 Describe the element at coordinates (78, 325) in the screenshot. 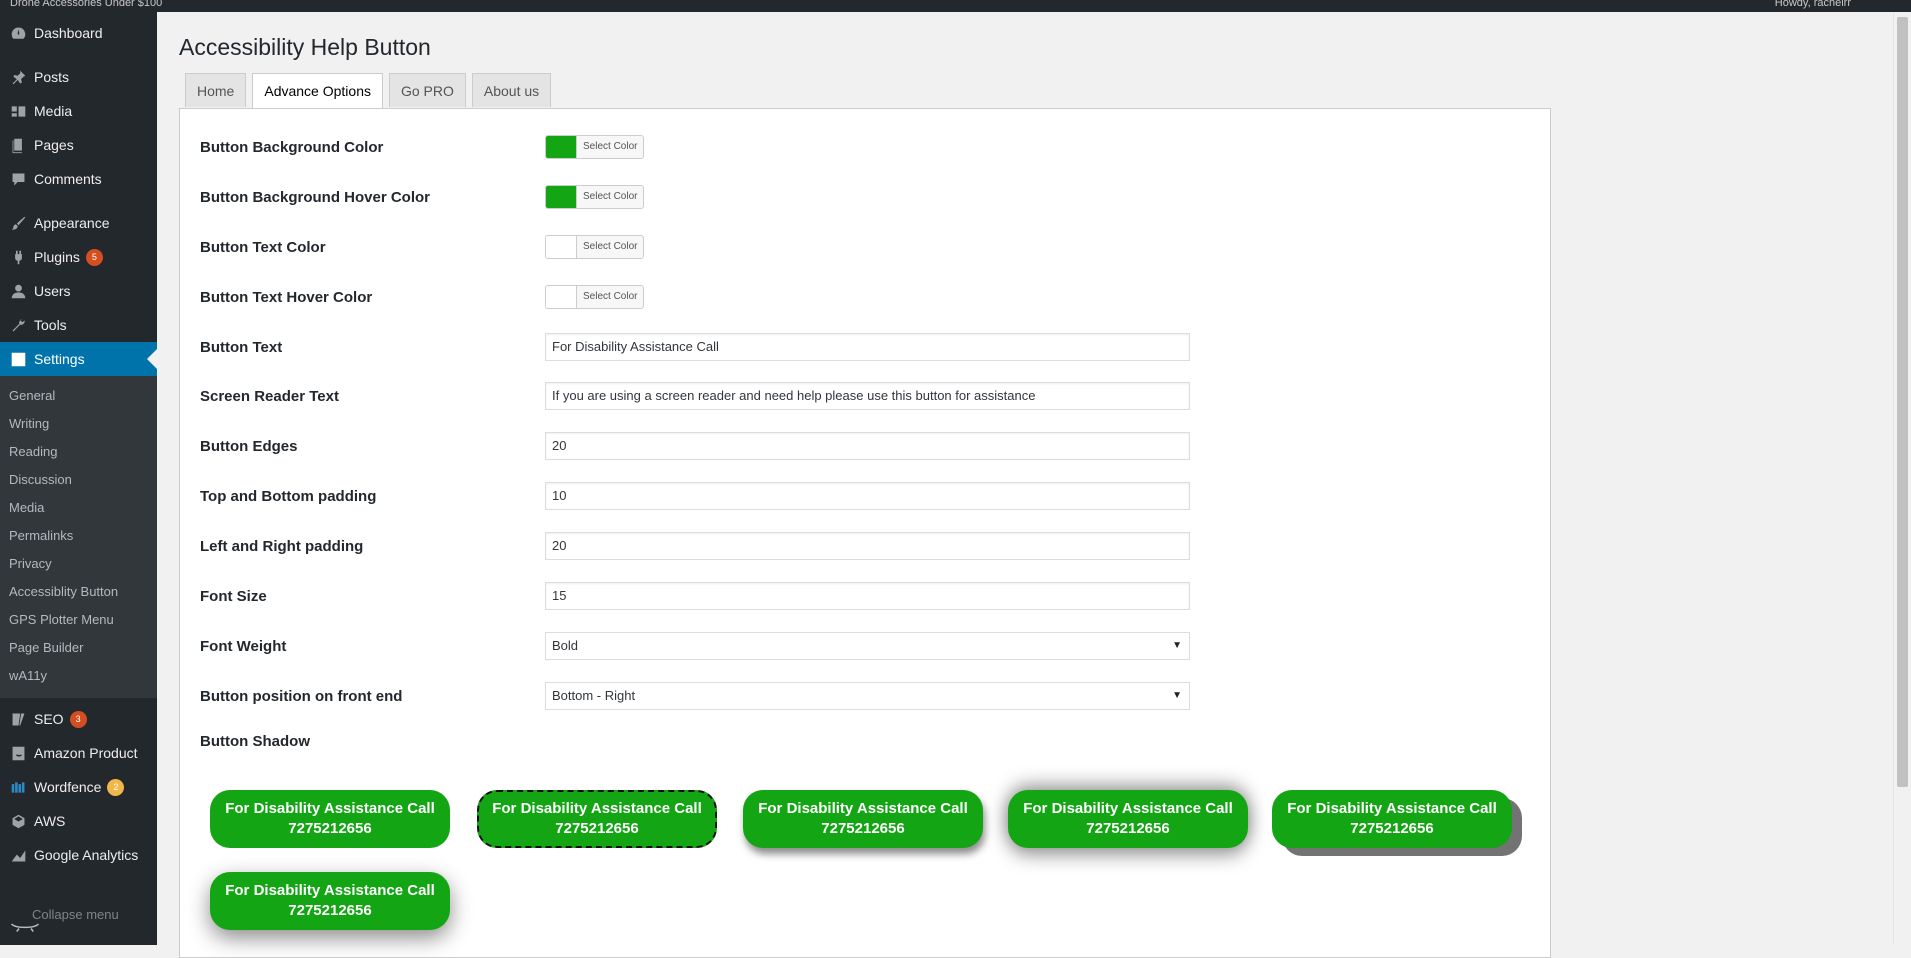

I see `menu-tools: Tools` at that location.